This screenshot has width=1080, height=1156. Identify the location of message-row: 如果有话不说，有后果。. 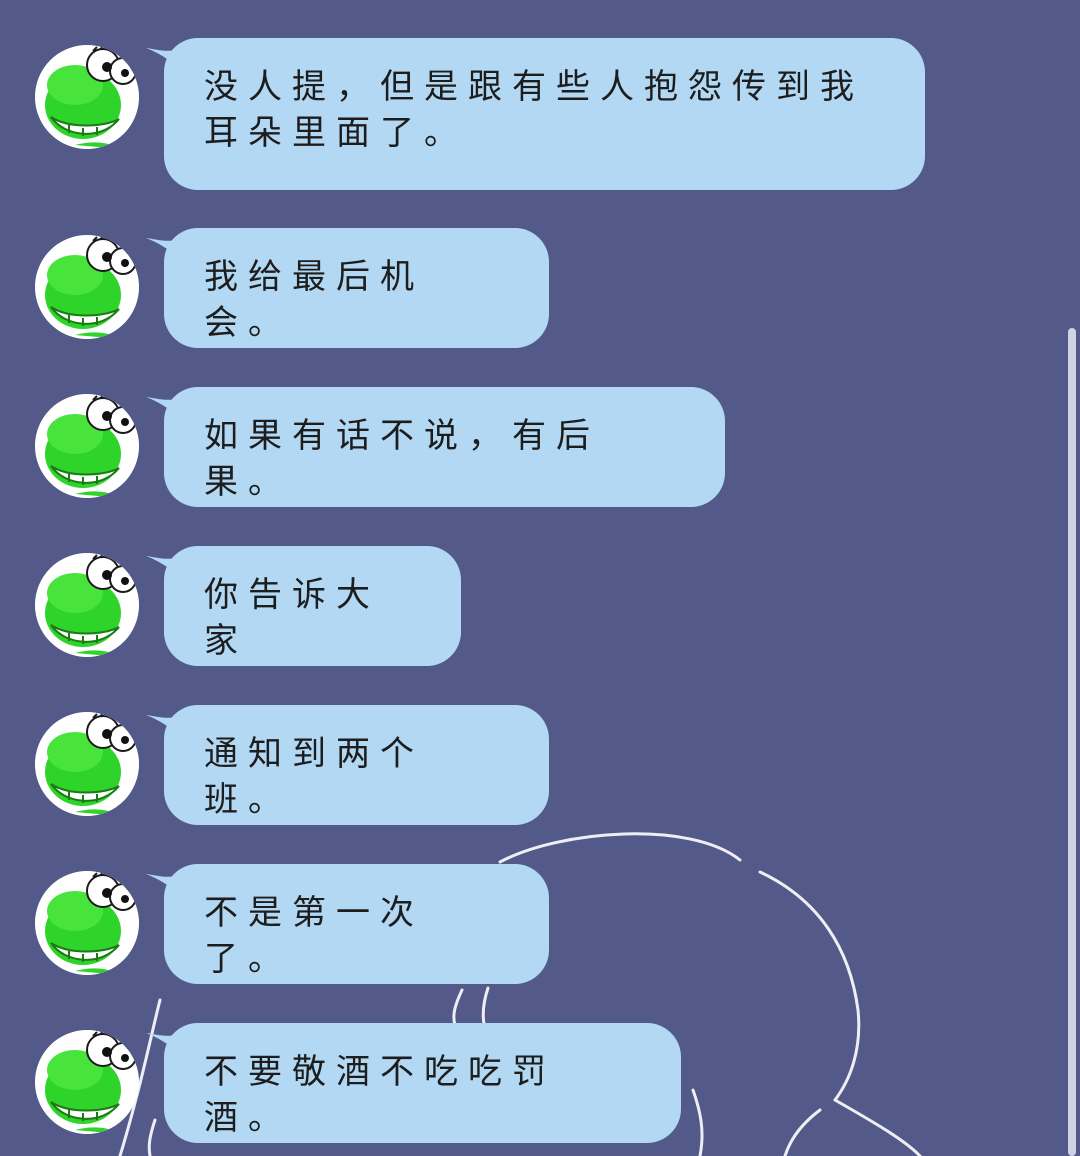
(540, 447).